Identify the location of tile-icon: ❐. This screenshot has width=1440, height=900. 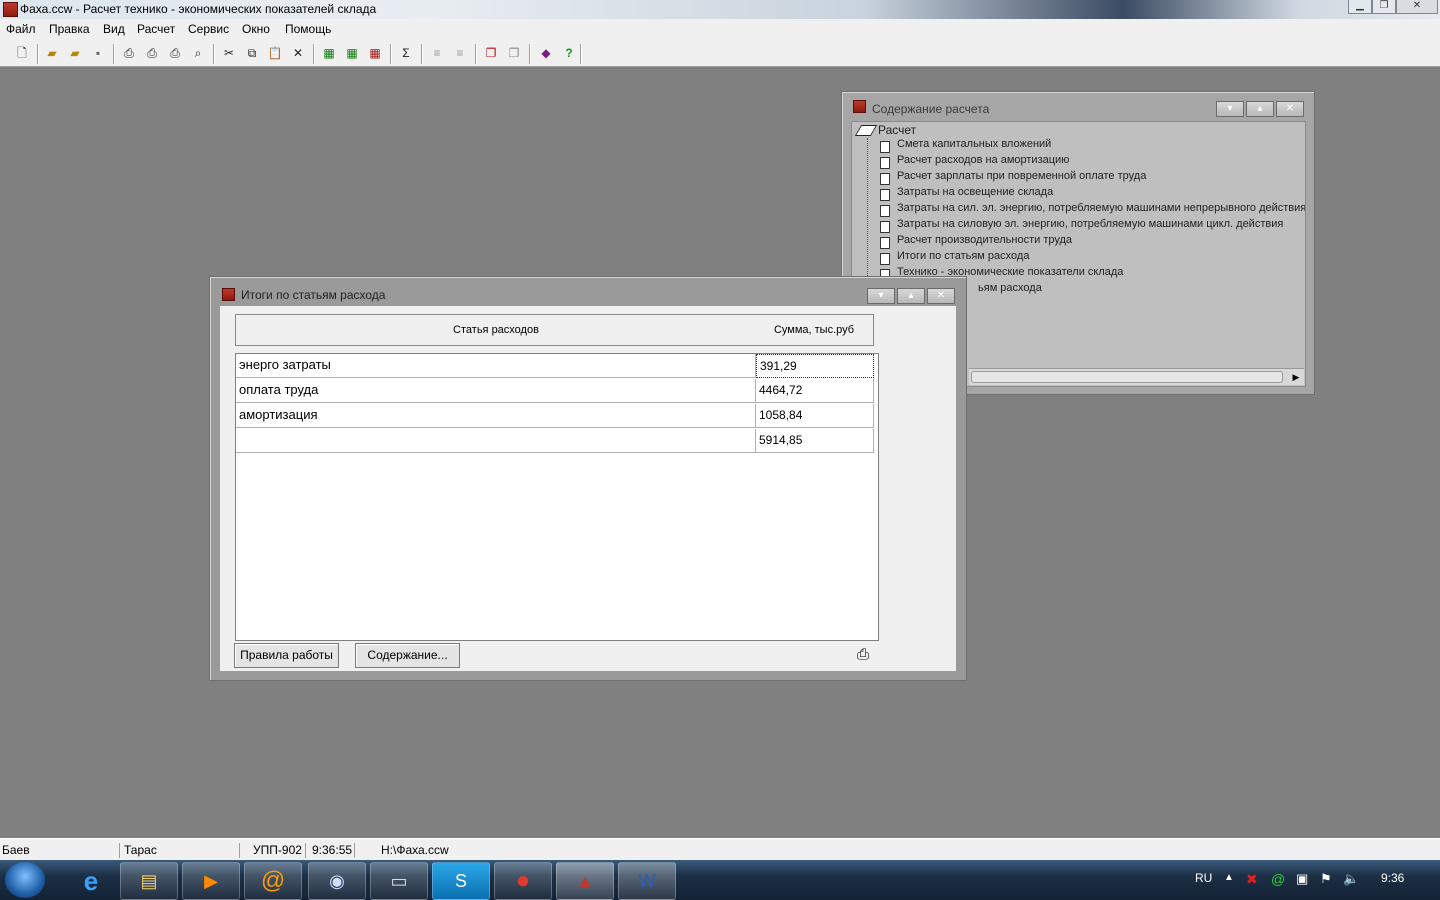
(514, 53).